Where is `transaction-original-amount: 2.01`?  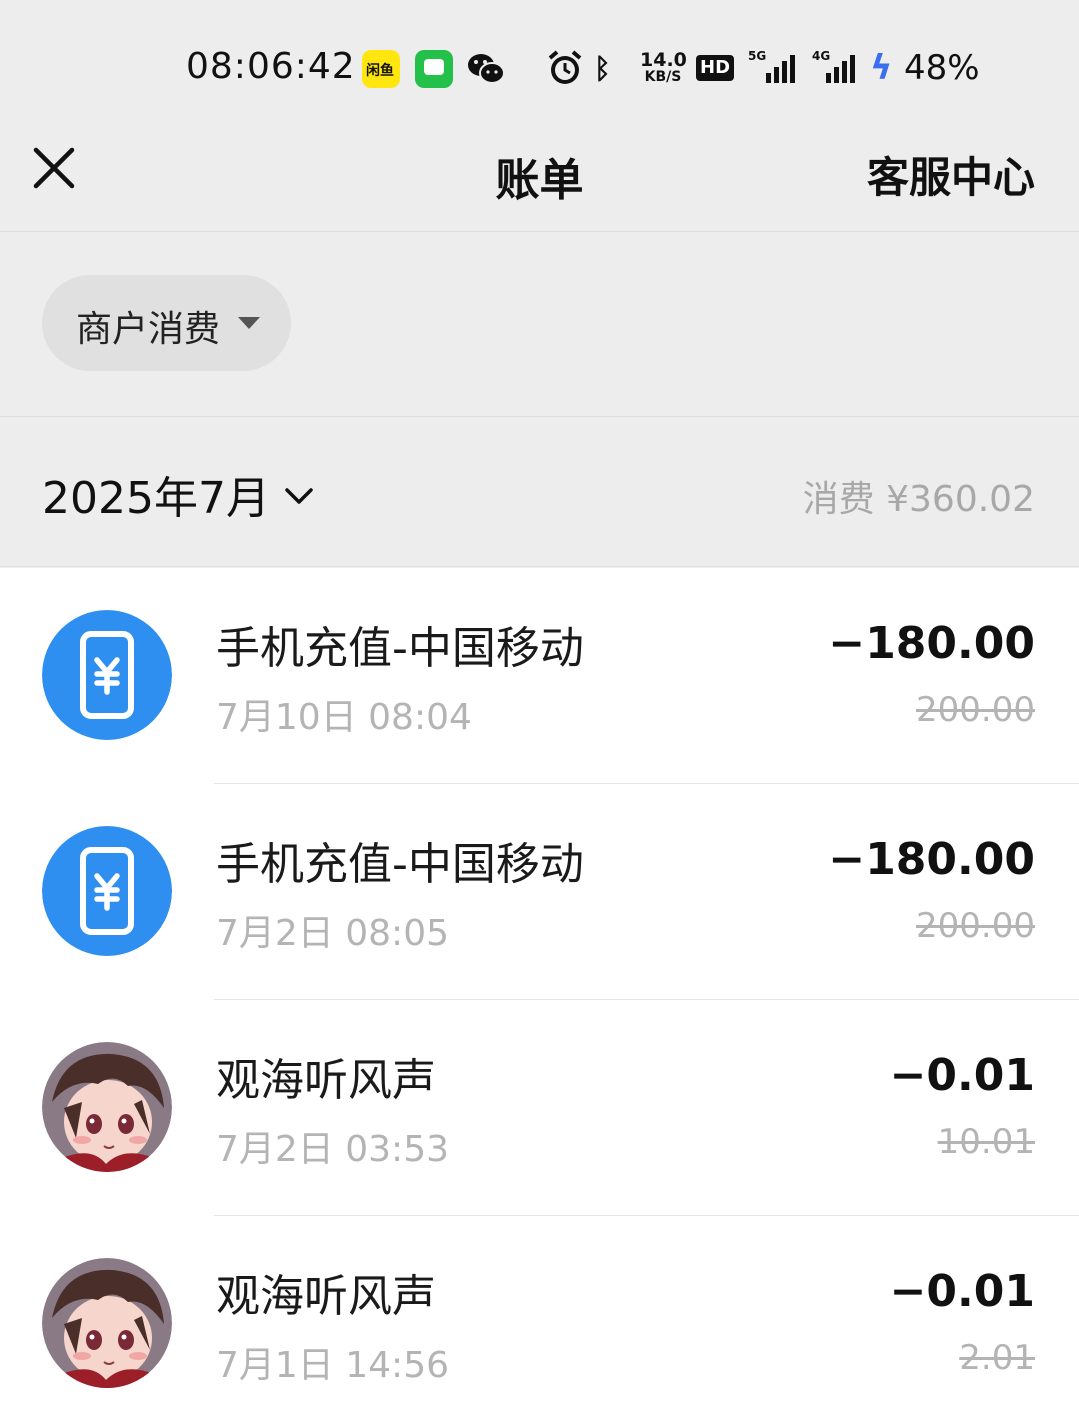 transaction-original-amount: 2.01 is located at coordinates (997, 1358).